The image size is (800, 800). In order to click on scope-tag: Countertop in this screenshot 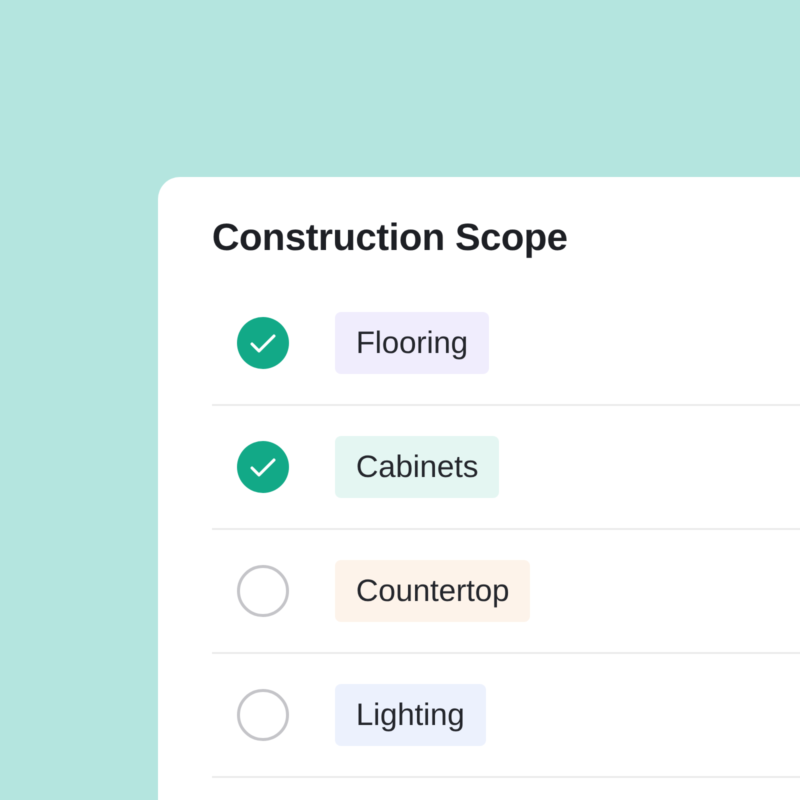, I will do `click(432, 591)`.